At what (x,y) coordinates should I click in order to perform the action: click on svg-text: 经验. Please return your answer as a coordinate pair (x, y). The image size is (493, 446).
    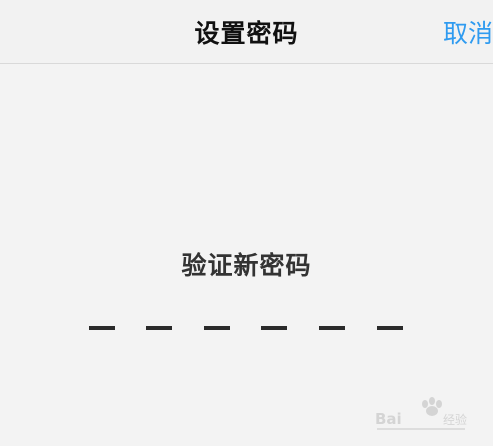
    Looking at the image, I should click on (455, 419).